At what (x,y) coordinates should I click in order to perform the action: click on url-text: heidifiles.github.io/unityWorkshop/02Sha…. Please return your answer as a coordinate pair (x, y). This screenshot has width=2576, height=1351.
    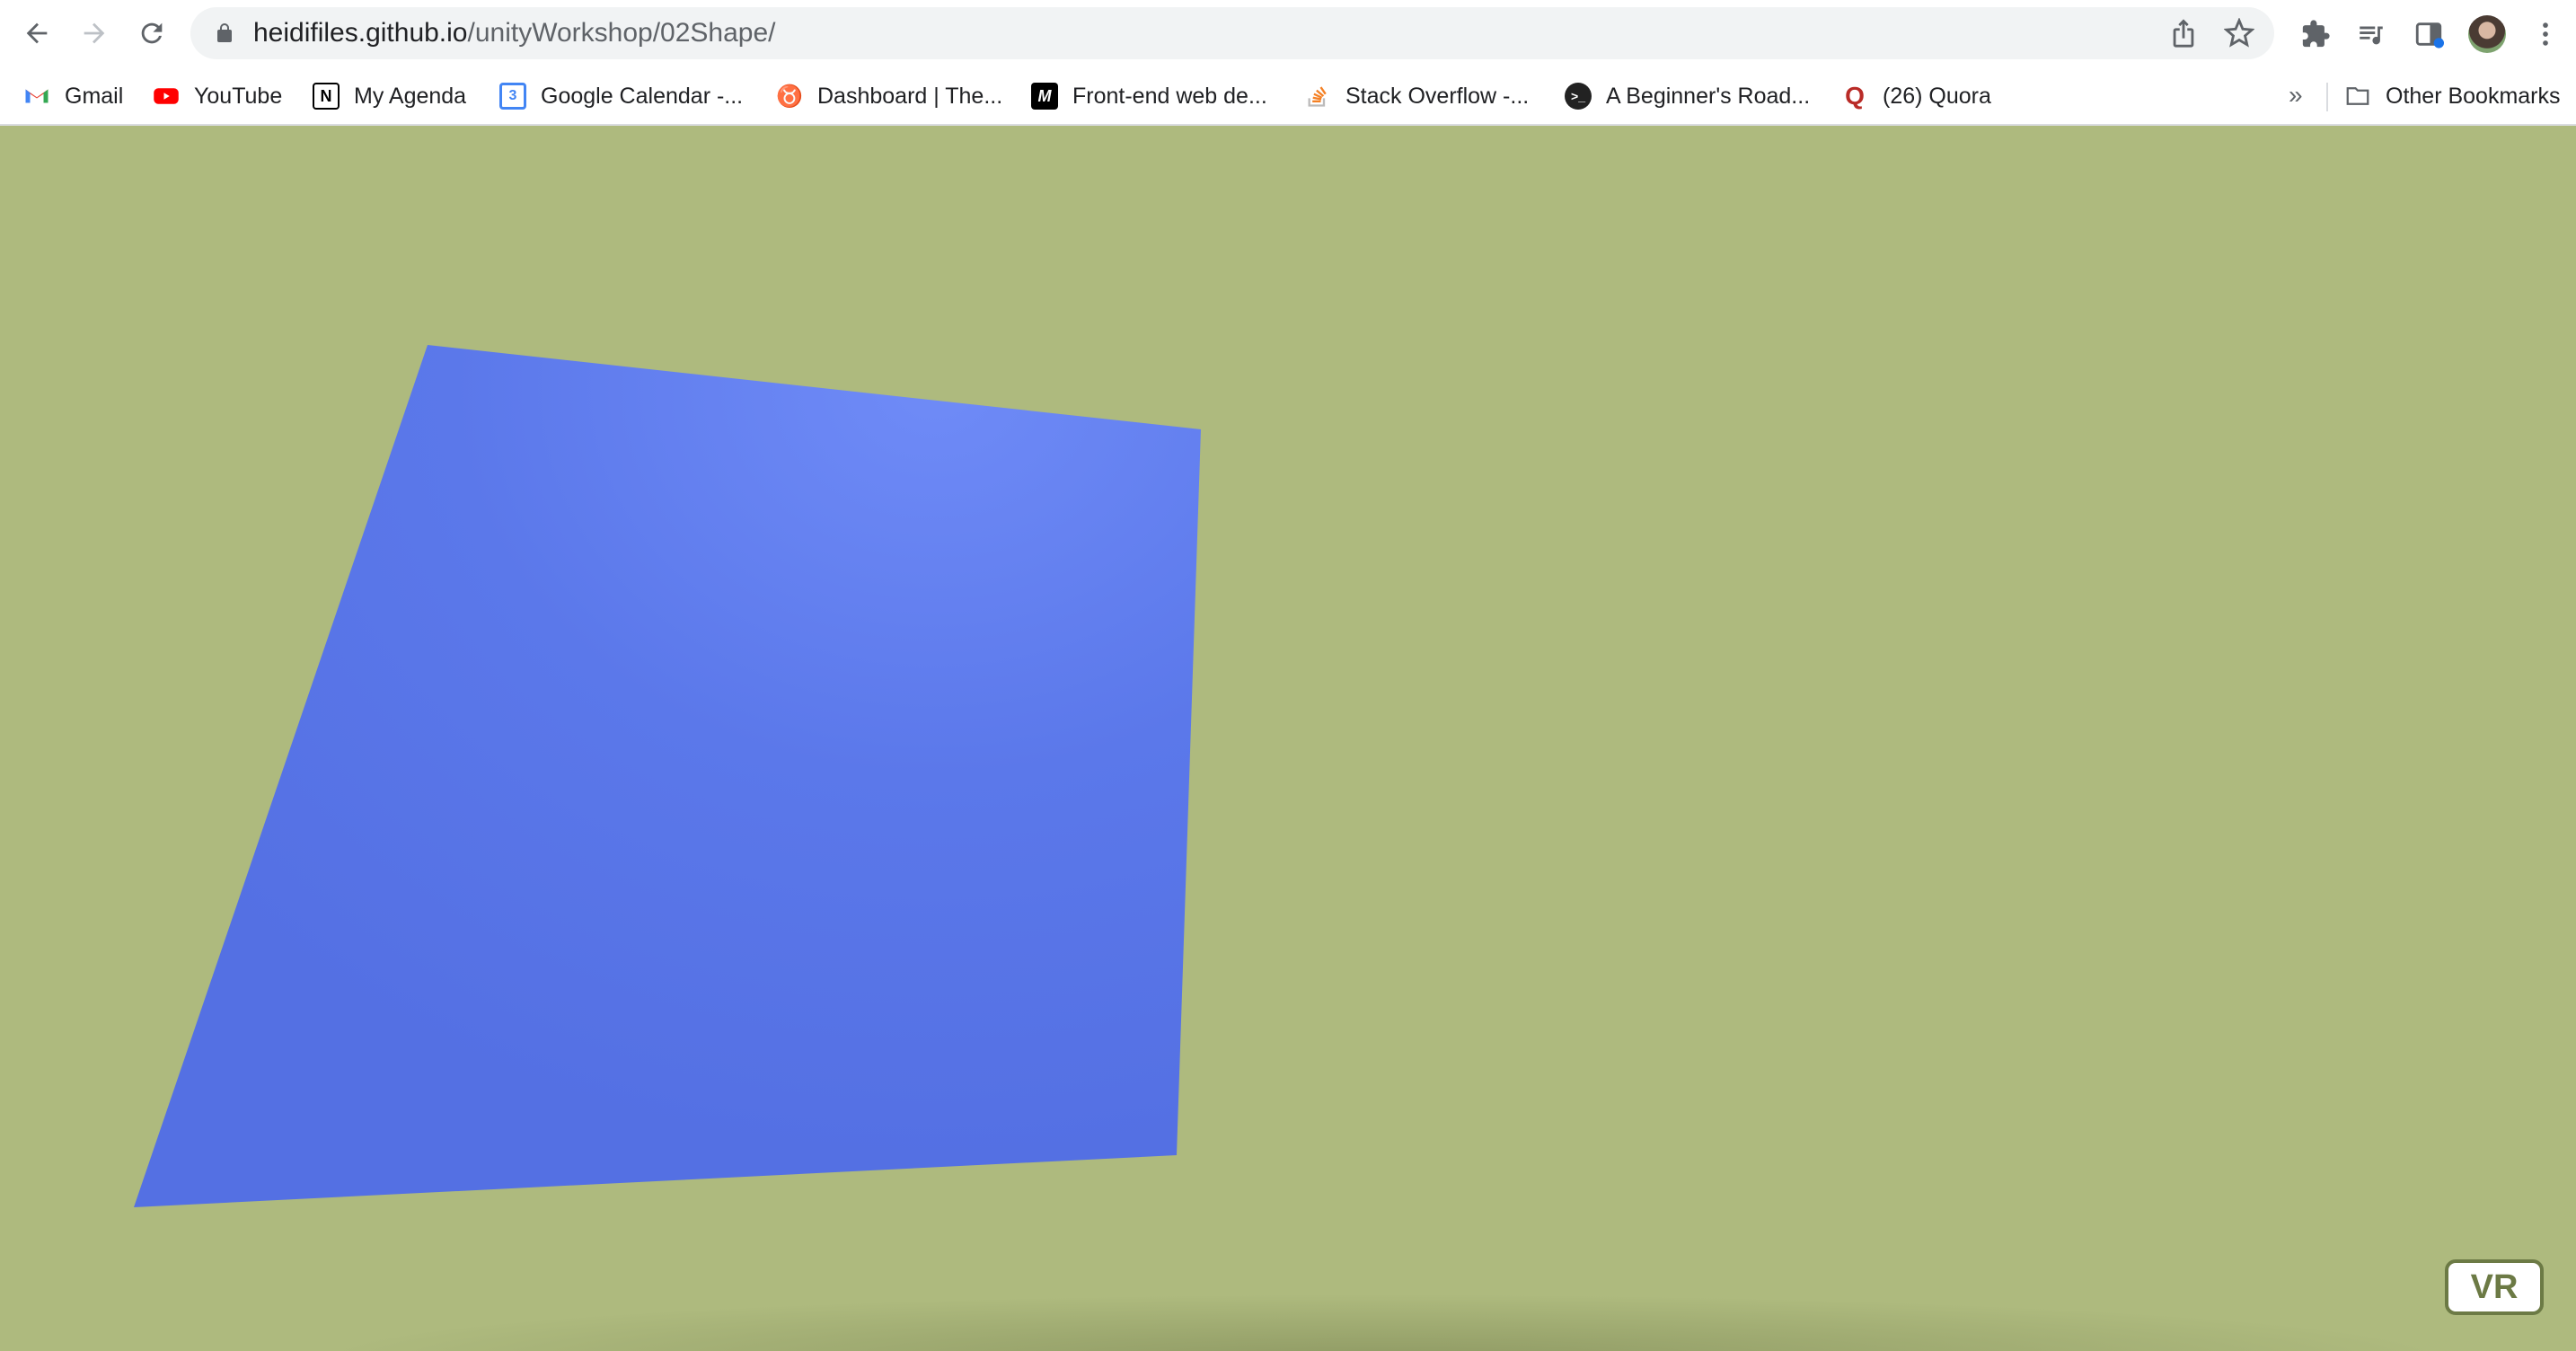
    Looking at the image, I should click on (514, 33).